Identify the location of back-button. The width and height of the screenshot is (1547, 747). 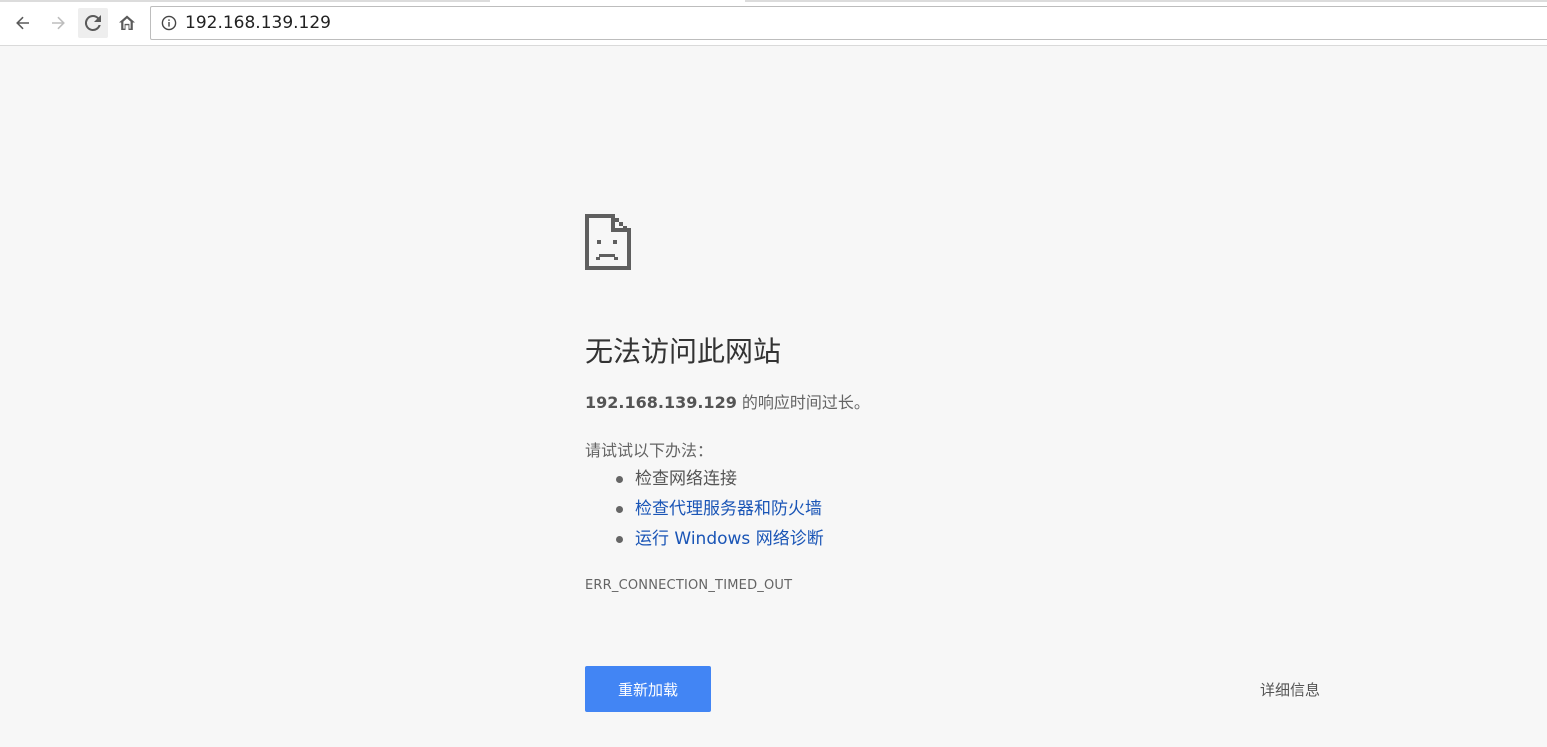
(23, 23).